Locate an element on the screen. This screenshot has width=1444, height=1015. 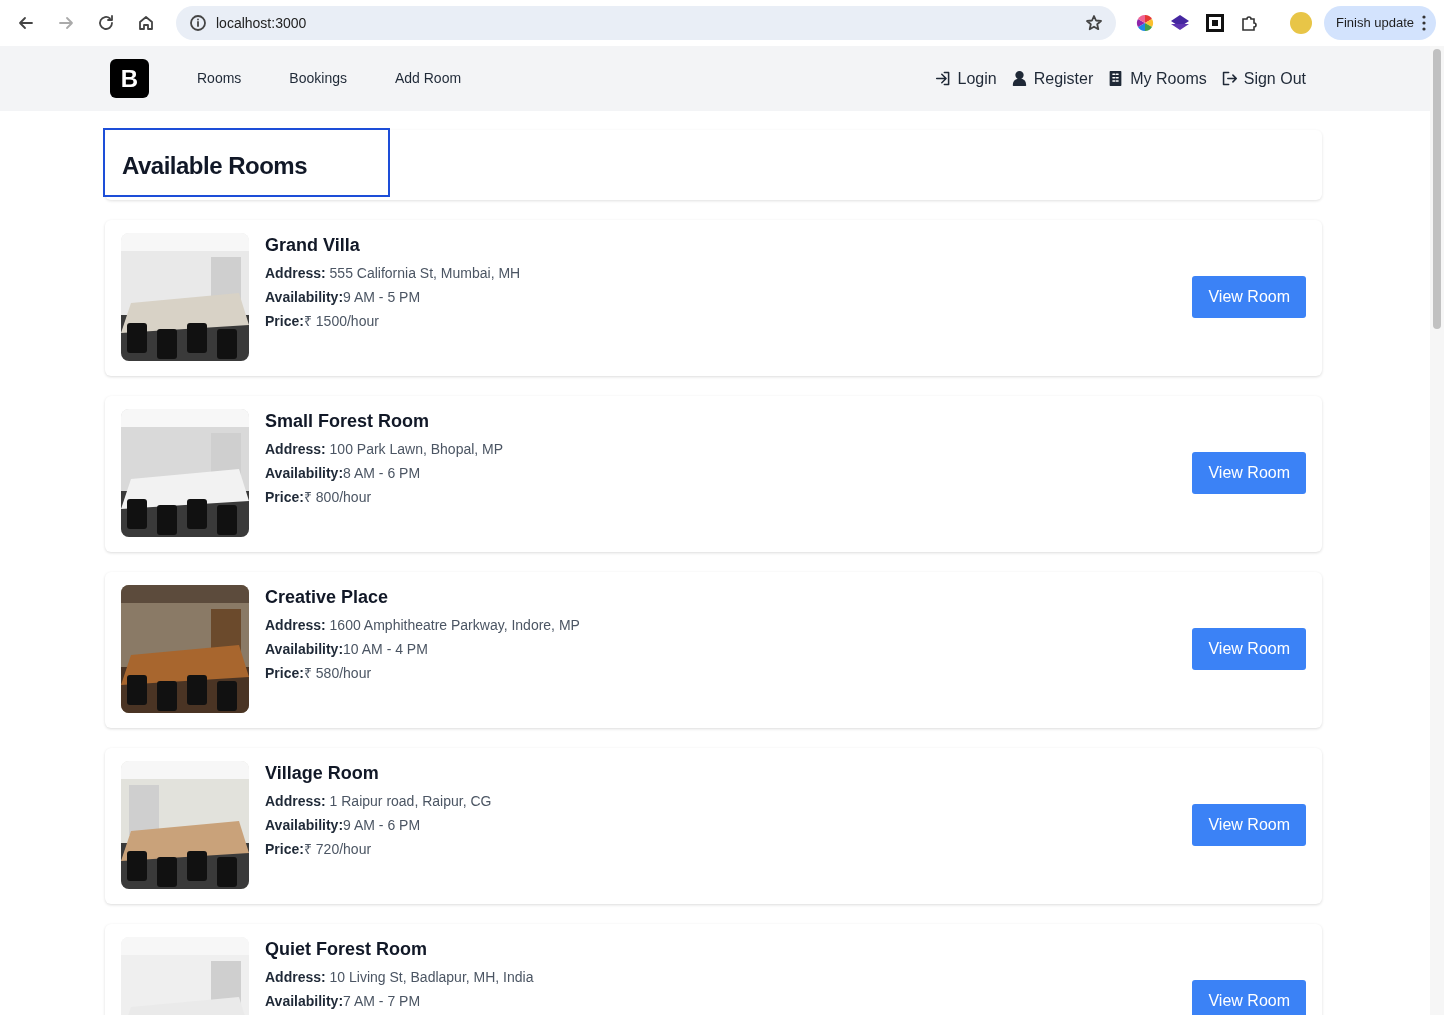
room-name: Grand Villa is located at coordinates (313, 246).